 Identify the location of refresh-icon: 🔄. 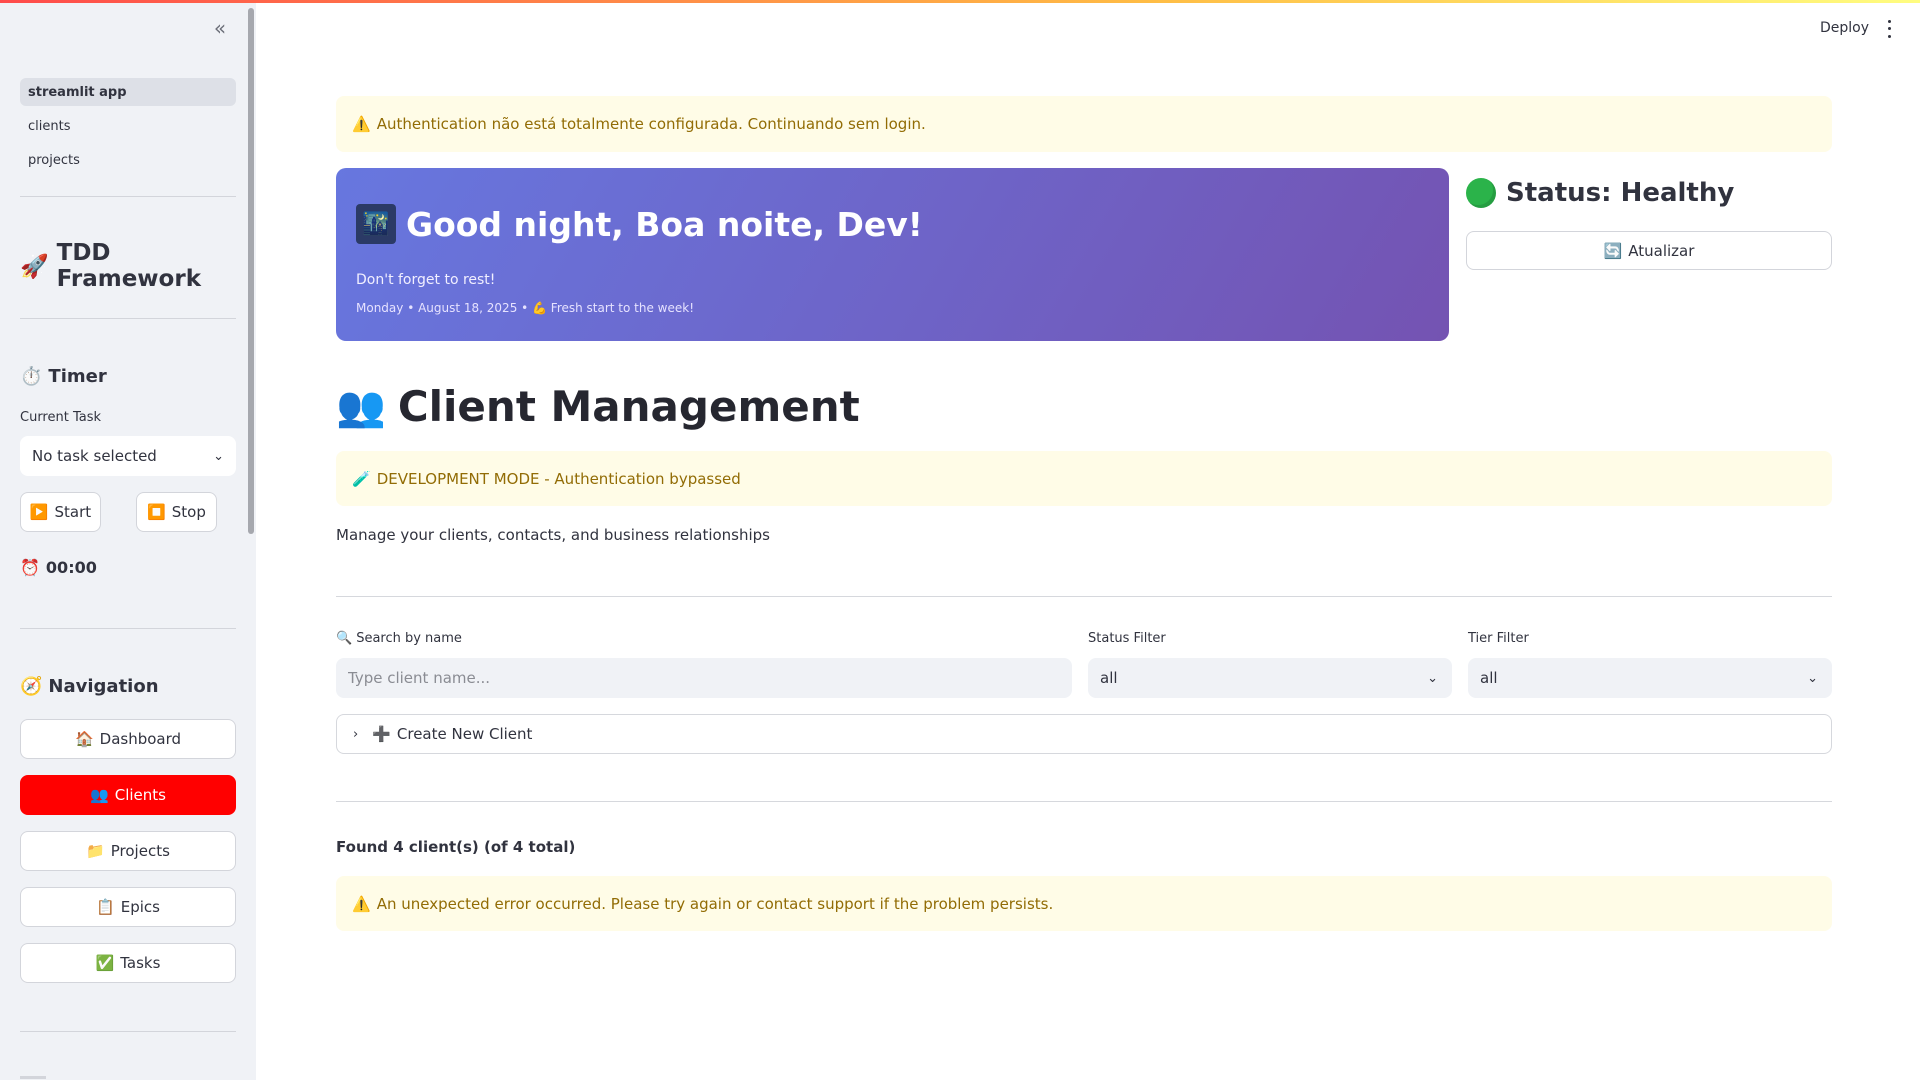
(1613, 250).